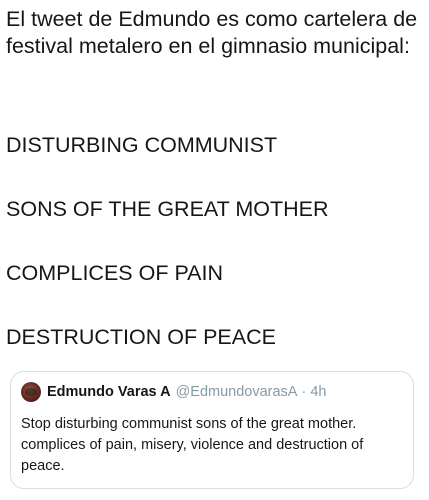 This screenshot has width=429, height=500. I want to click on quoted-tweet-time: 4h, so click(318, 392).